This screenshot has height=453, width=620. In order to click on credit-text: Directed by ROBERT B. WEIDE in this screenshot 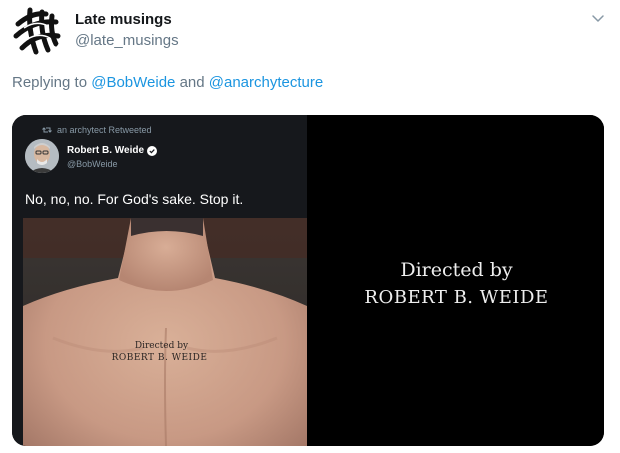, I will do `click(456, 284)`.